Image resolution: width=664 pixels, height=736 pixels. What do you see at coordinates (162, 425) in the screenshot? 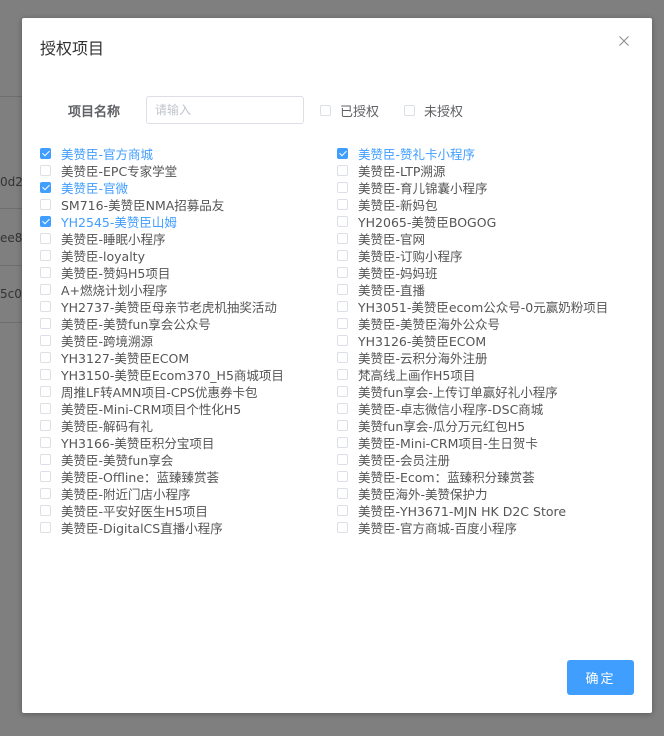
I see `project-checkbox-item: 美赞臣-解码有礼` at bounding box center [162, 425].